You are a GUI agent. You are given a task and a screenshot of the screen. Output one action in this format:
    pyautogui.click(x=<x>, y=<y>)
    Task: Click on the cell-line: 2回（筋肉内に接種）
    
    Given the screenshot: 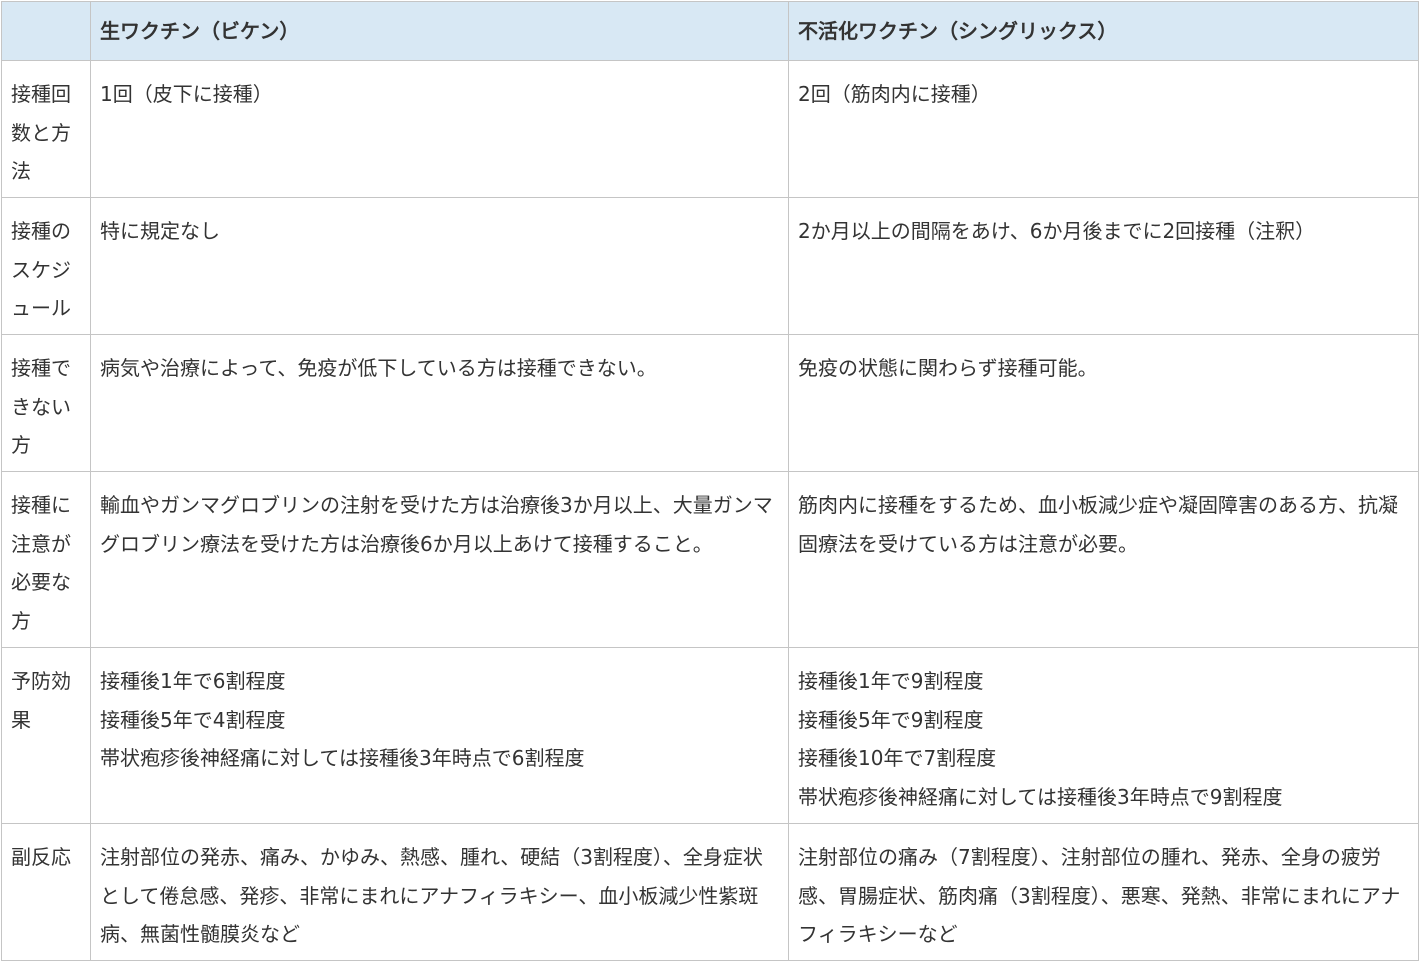 What is the action you would take?
    pyautogui.click(x=894, y=94)
    